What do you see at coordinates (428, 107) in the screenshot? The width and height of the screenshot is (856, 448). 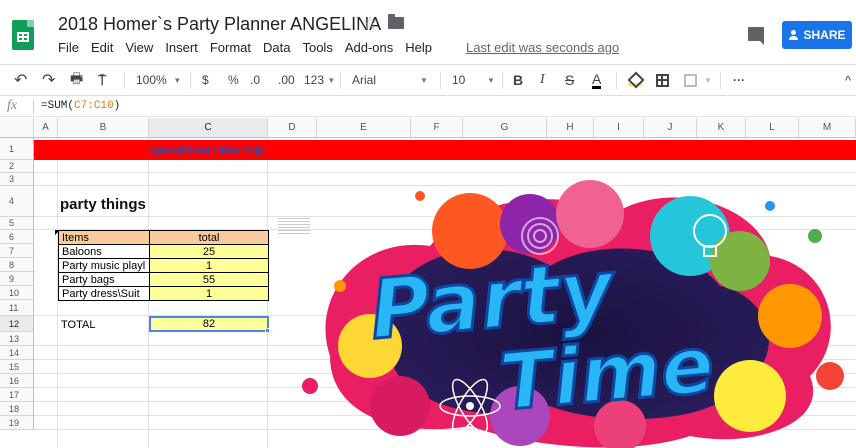 I see `formula-bar: fx =SUM(C7:C10)` at bounding box center [428, 107].